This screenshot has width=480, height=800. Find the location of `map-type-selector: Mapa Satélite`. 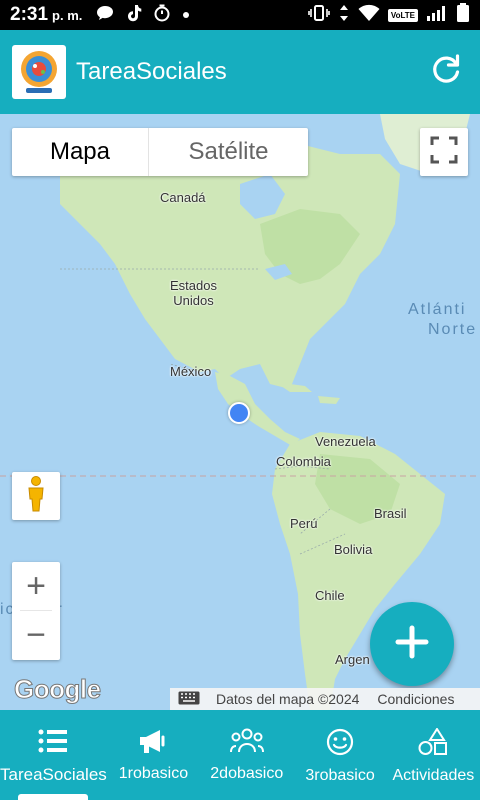

map-type-selector: Mapa Satélite is located at coordinates (160, 152).